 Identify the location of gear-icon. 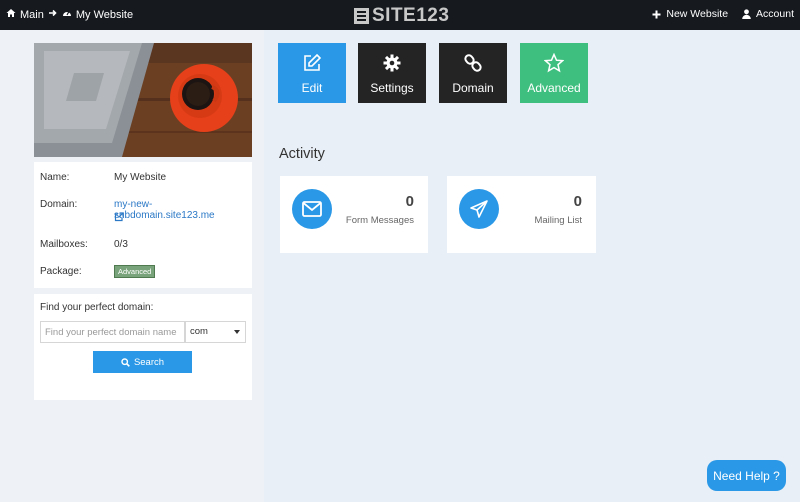
(392, 63).